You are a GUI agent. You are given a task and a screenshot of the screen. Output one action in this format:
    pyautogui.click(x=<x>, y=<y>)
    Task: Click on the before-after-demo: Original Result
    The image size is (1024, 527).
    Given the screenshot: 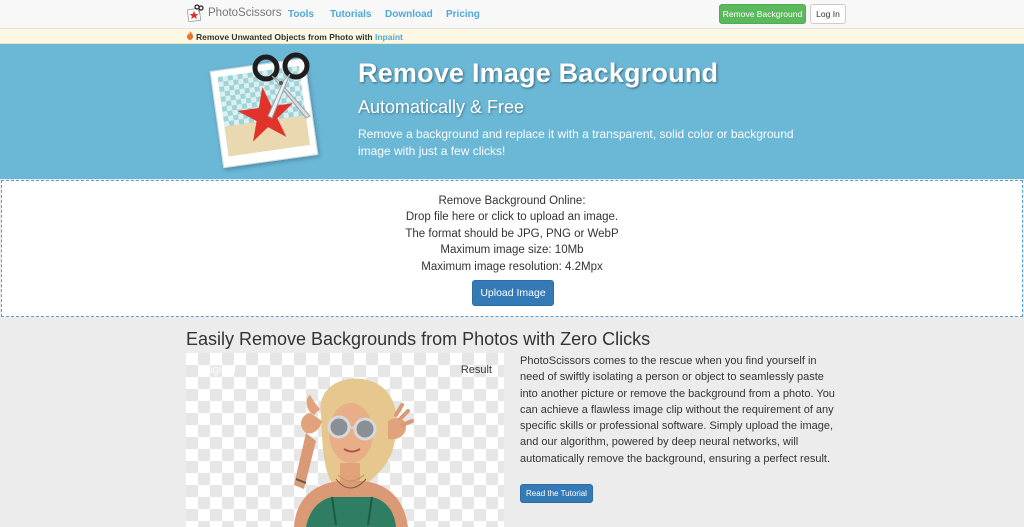 What is the action you would take?
    pyautogui.click(x=345, y=440)
    